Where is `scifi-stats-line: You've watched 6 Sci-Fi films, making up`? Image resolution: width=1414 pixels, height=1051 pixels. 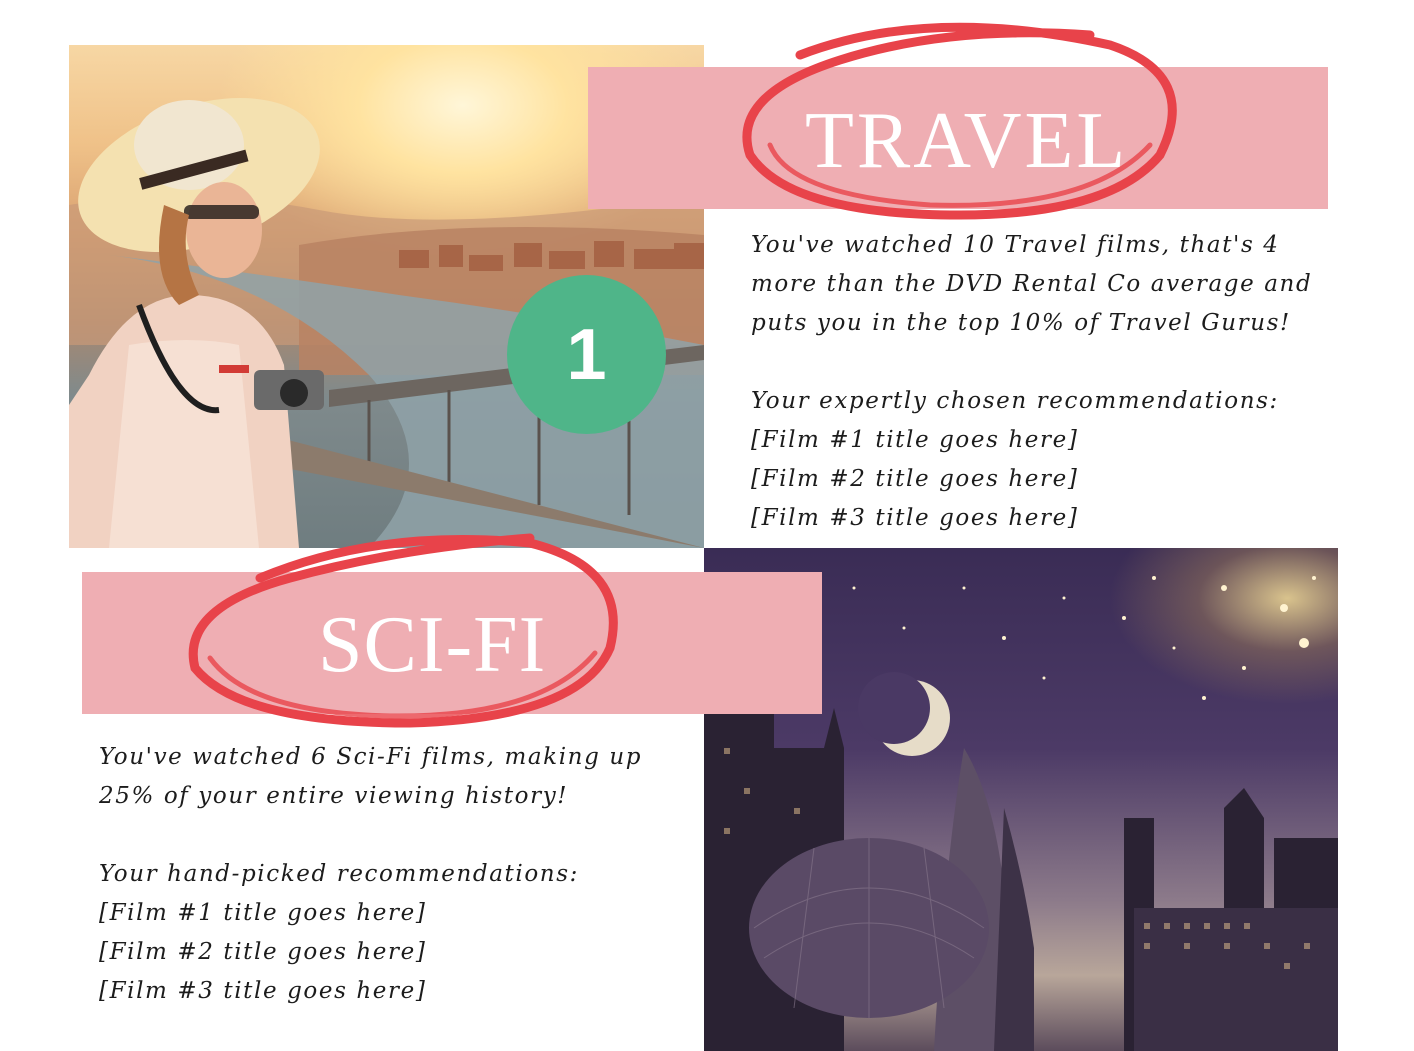
scifi-stats-line: You've watched 6 Sci-Fi films, making up is located at coordinates (371, 757).